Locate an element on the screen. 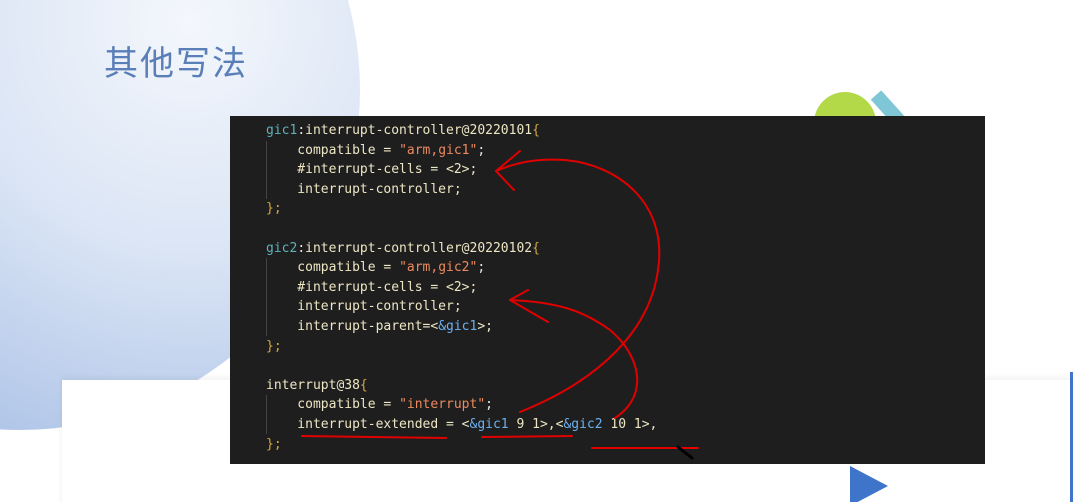 This screenshot has height=502, width=1076. code-token: &gic2 is located at coordinates (583, 424).